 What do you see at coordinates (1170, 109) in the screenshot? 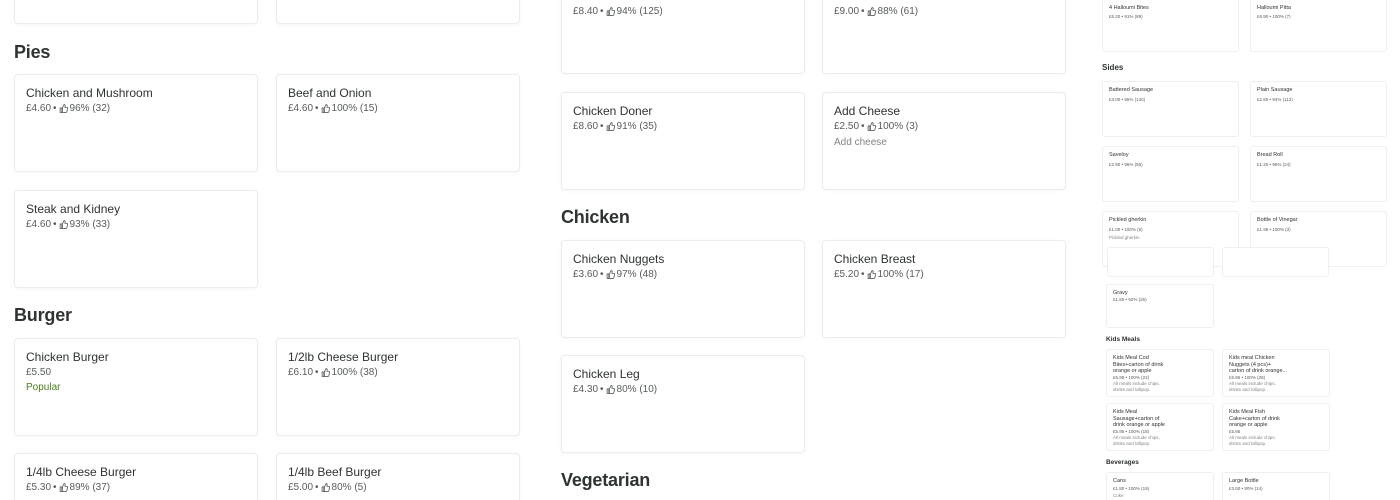
I see `mini-item-battered-sausage: Battered Sausage £3.00 • 95% (140)` at bounding box center [1170, 109].